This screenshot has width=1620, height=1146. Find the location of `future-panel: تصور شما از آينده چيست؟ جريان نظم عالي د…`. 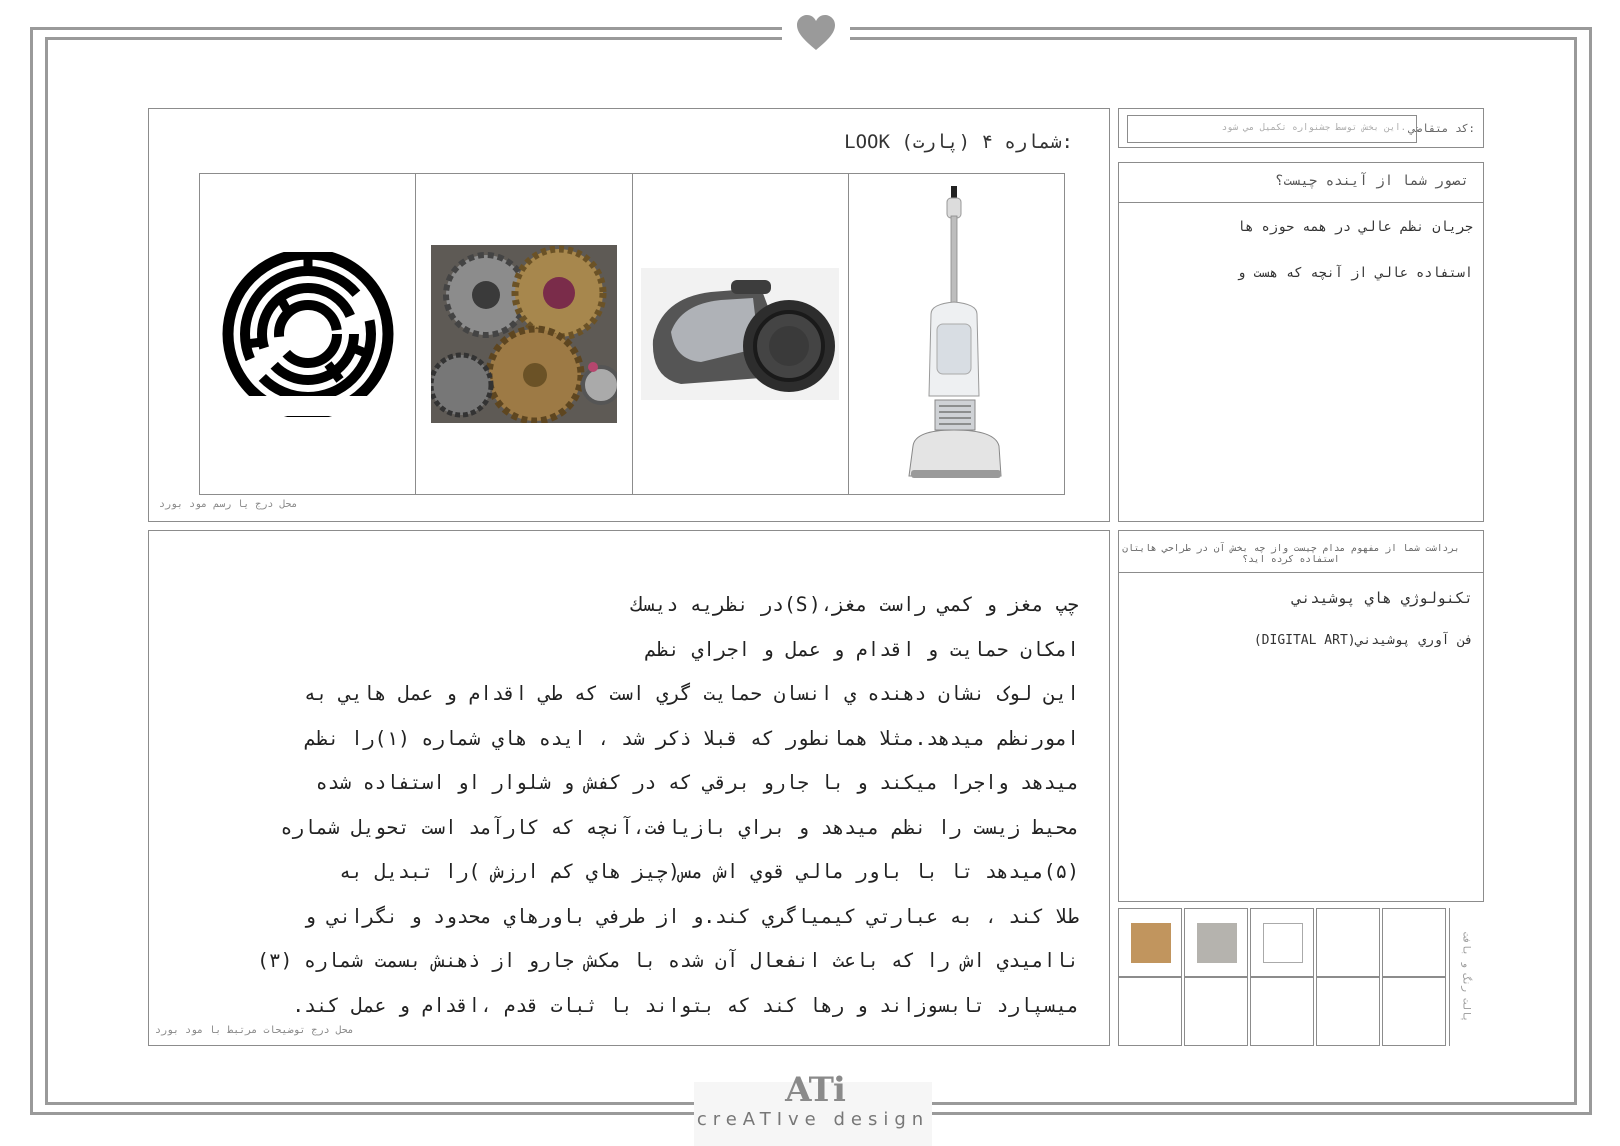

future-panel: تصور شما از آينده چيست؟ جريان نظم عالي د… is located at coordinates (1301, 342).